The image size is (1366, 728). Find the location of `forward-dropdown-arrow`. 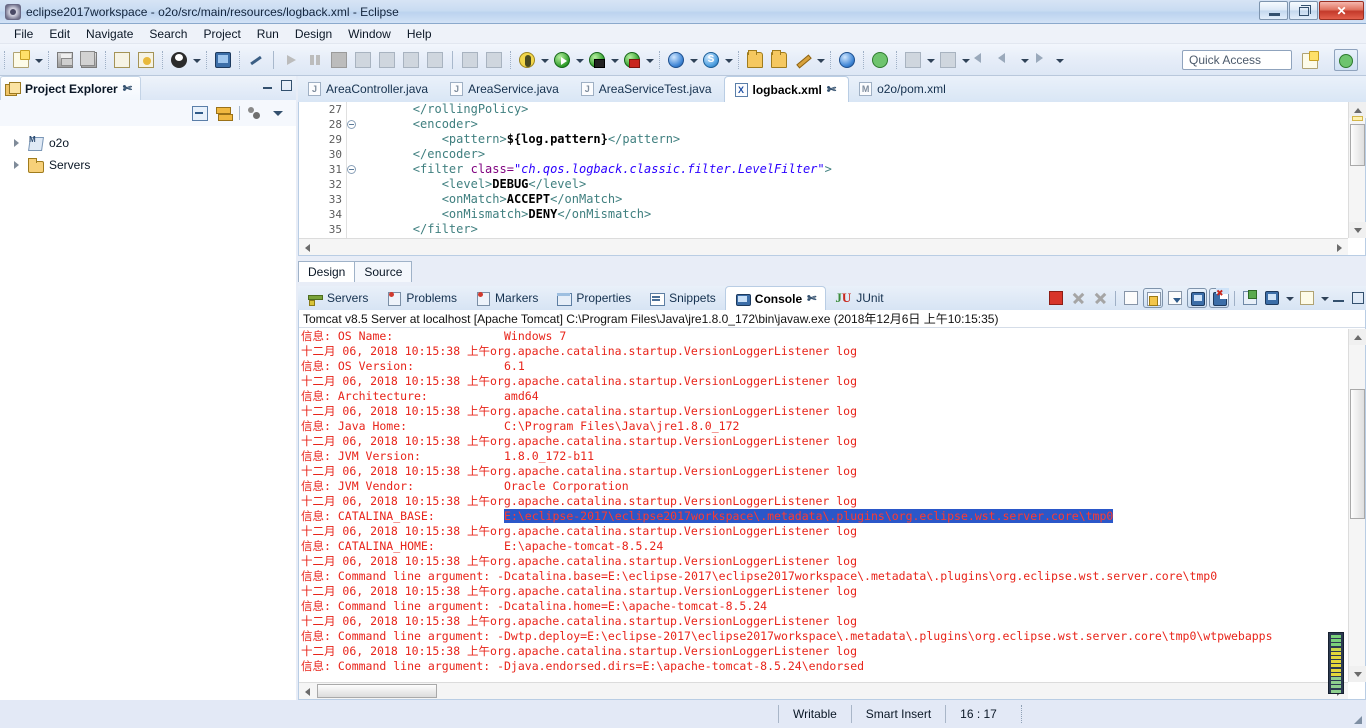

forward-dropdown-arrow is located at coordinates (1059, 60).